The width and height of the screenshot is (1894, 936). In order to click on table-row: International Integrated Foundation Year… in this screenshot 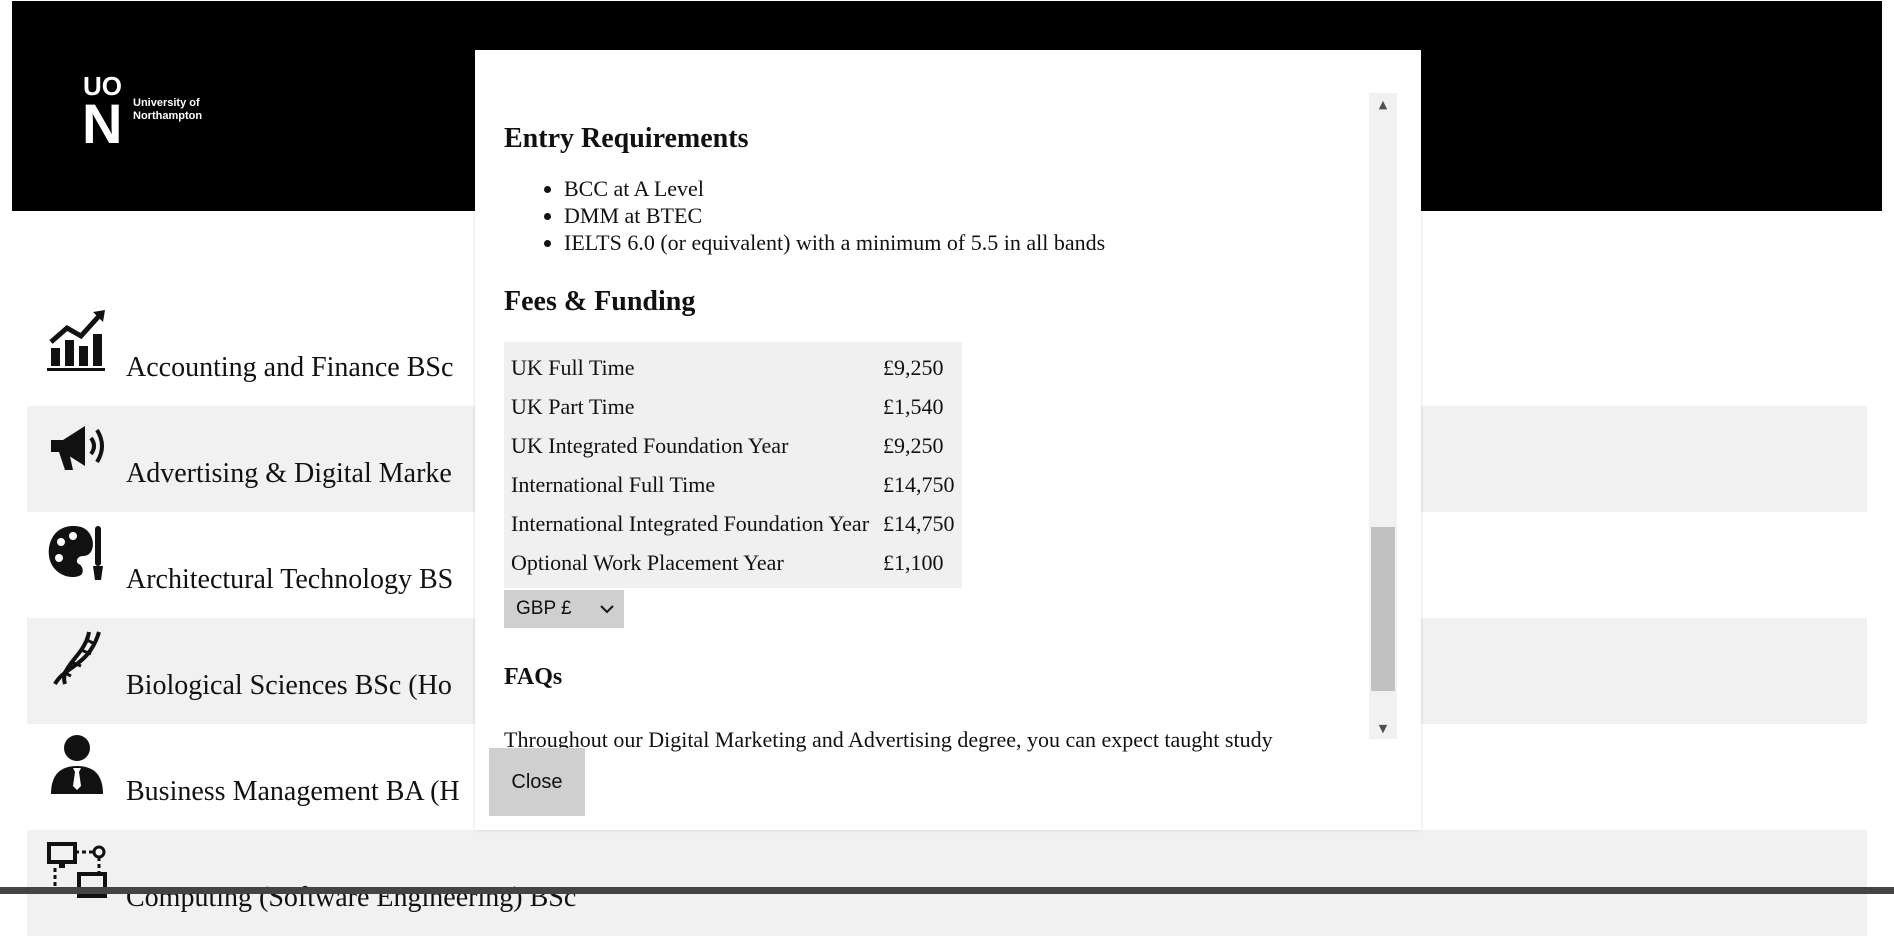, I will do `click(733, 523)`.